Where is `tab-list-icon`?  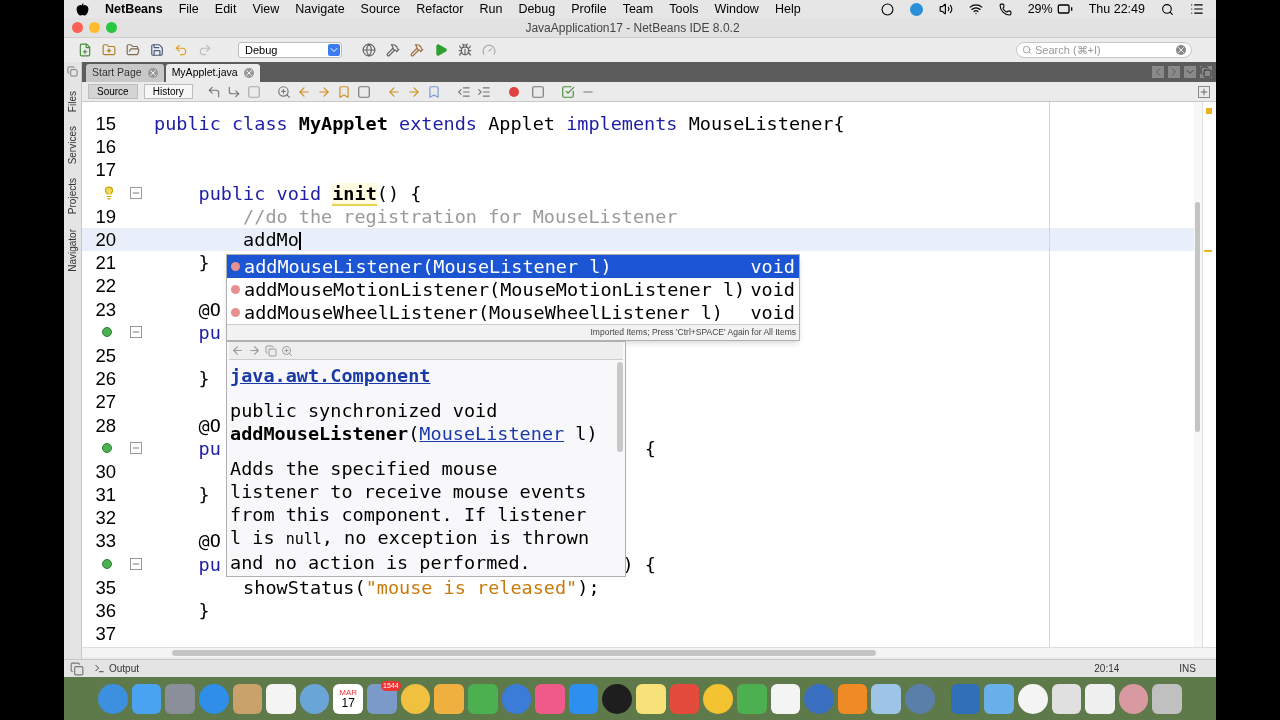
tab-list-icon is located at coordinates (1190, 72).